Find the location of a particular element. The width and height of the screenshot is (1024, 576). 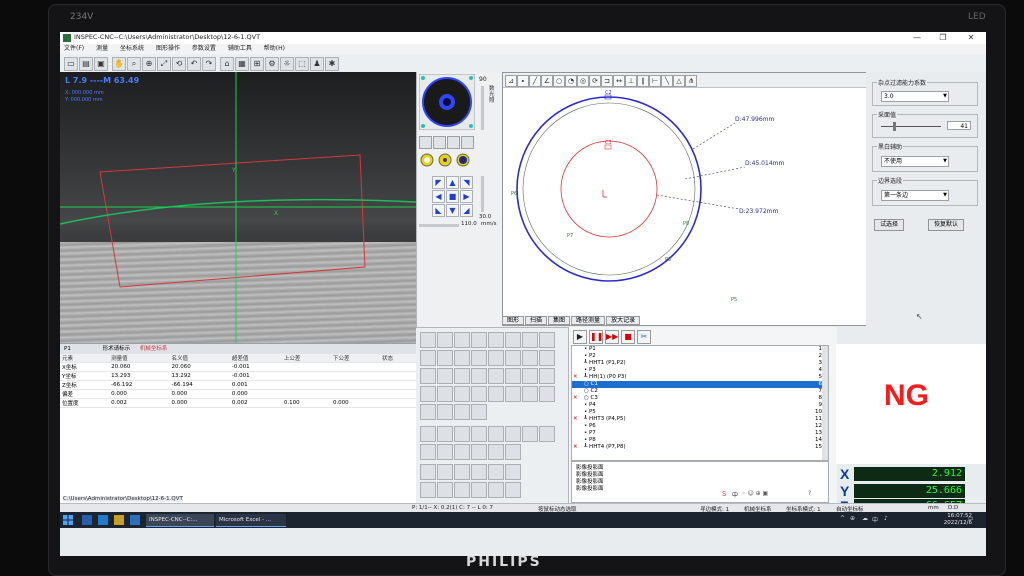

align-icon: ⊞ is located at coordinates (257, 64).